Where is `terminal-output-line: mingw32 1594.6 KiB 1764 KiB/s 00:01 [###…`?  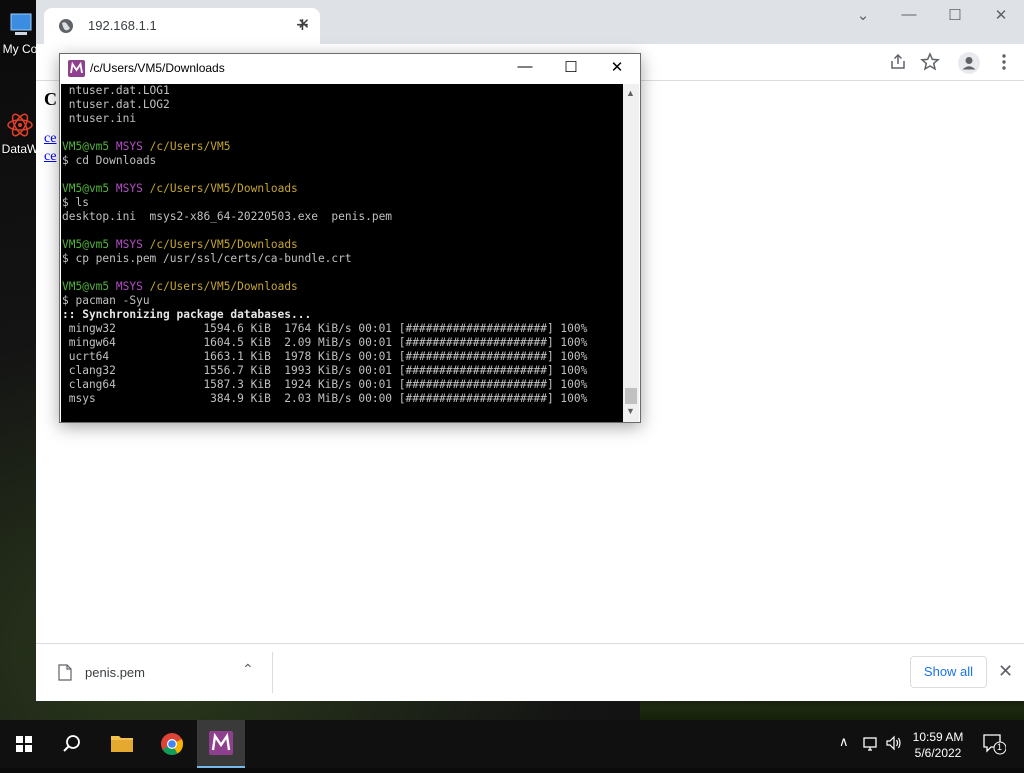
terminal-output-line: mingw32 1594.6 KiB 1764 KiB/s 00:01 [###… is located at coordinates (325, 329).